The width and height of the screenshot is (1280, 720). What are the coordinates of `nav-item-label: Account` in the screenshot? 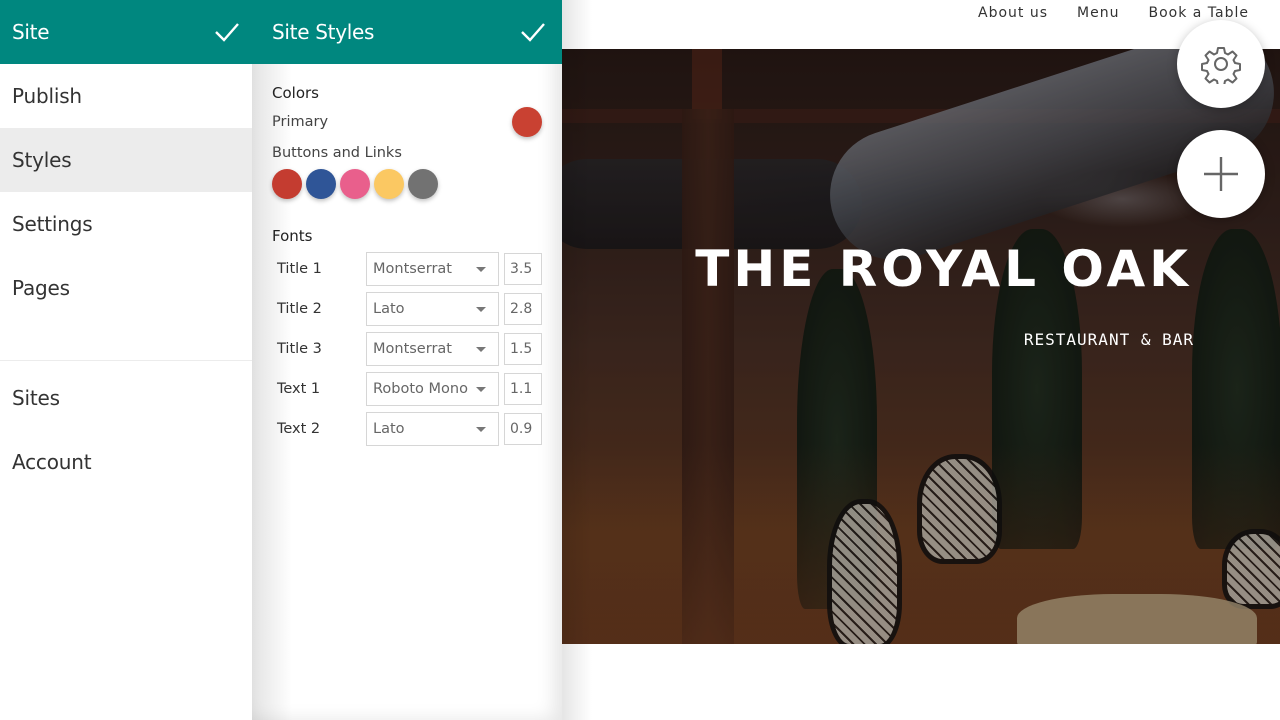 It's located at (52, 462).